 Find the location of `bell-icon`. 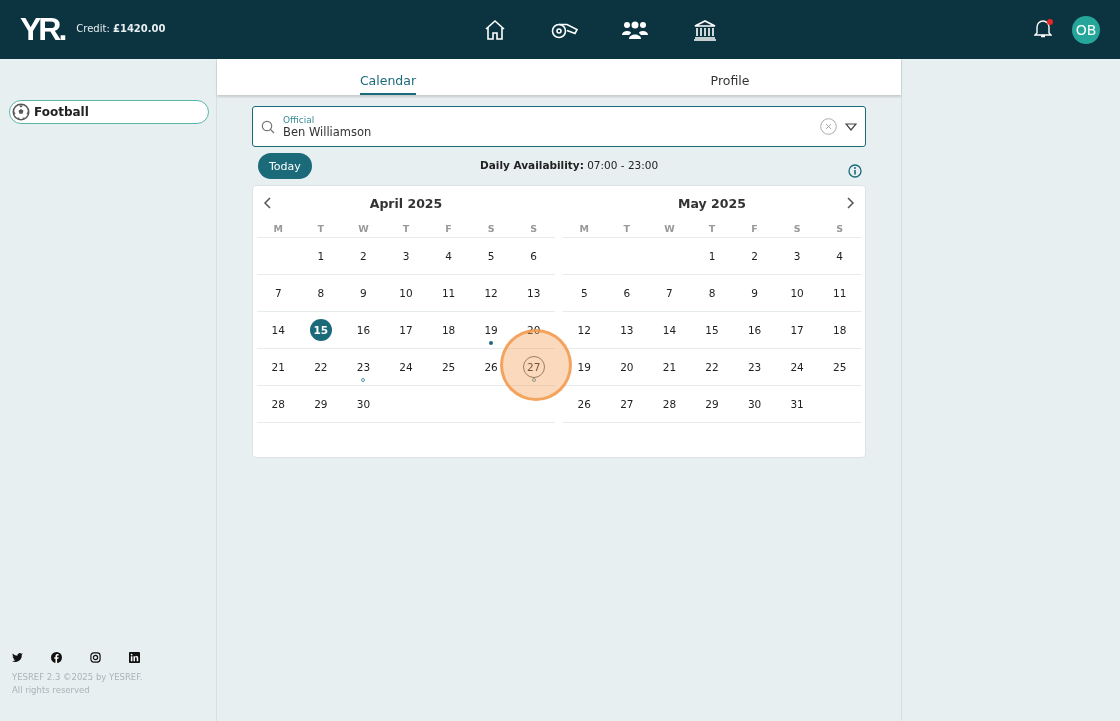

bell-icon is located at coordinates (1043, 28).